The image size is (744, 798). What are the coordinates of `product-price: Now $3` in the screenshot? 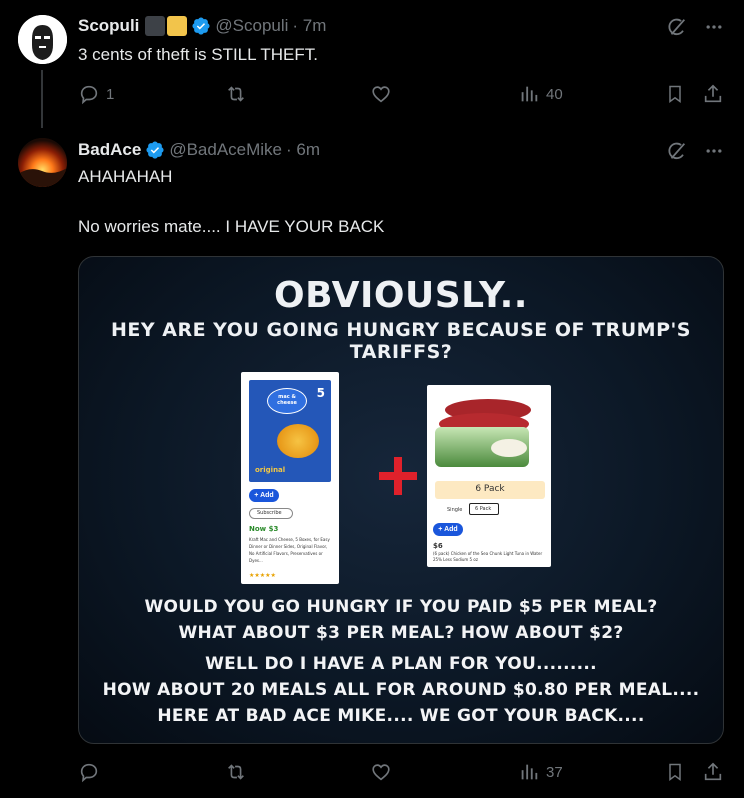 It's located at (264, 529).